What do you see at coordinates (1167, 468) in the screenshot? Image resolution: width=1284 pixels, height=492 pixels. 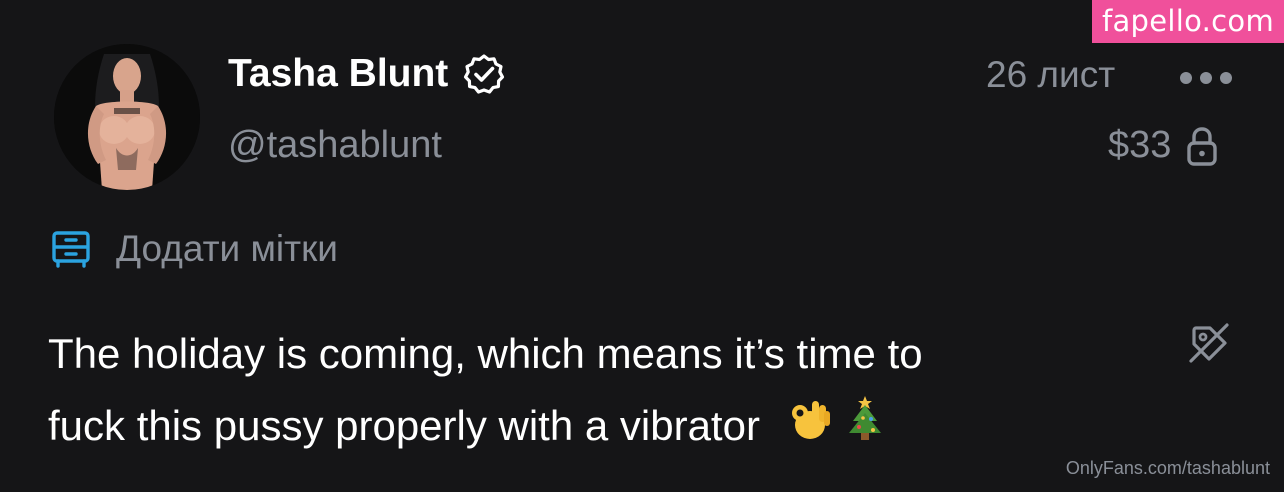 I see `footer-watermark: OnlyFans.com/tashablunt` at bounding box center [1167, 468].